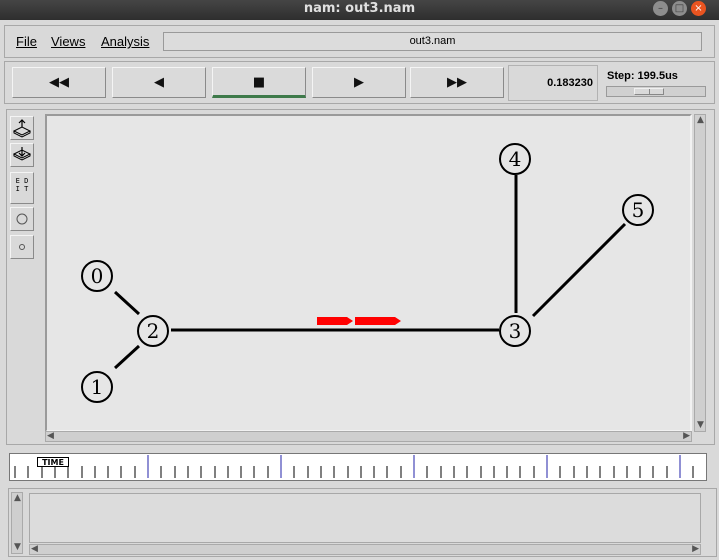 The height and width of the screenshot is (560, 719). What do you see at coordinates (698, 8) in the screenshot?
I see `close-icon: ×` at bounding box center [698, 8].